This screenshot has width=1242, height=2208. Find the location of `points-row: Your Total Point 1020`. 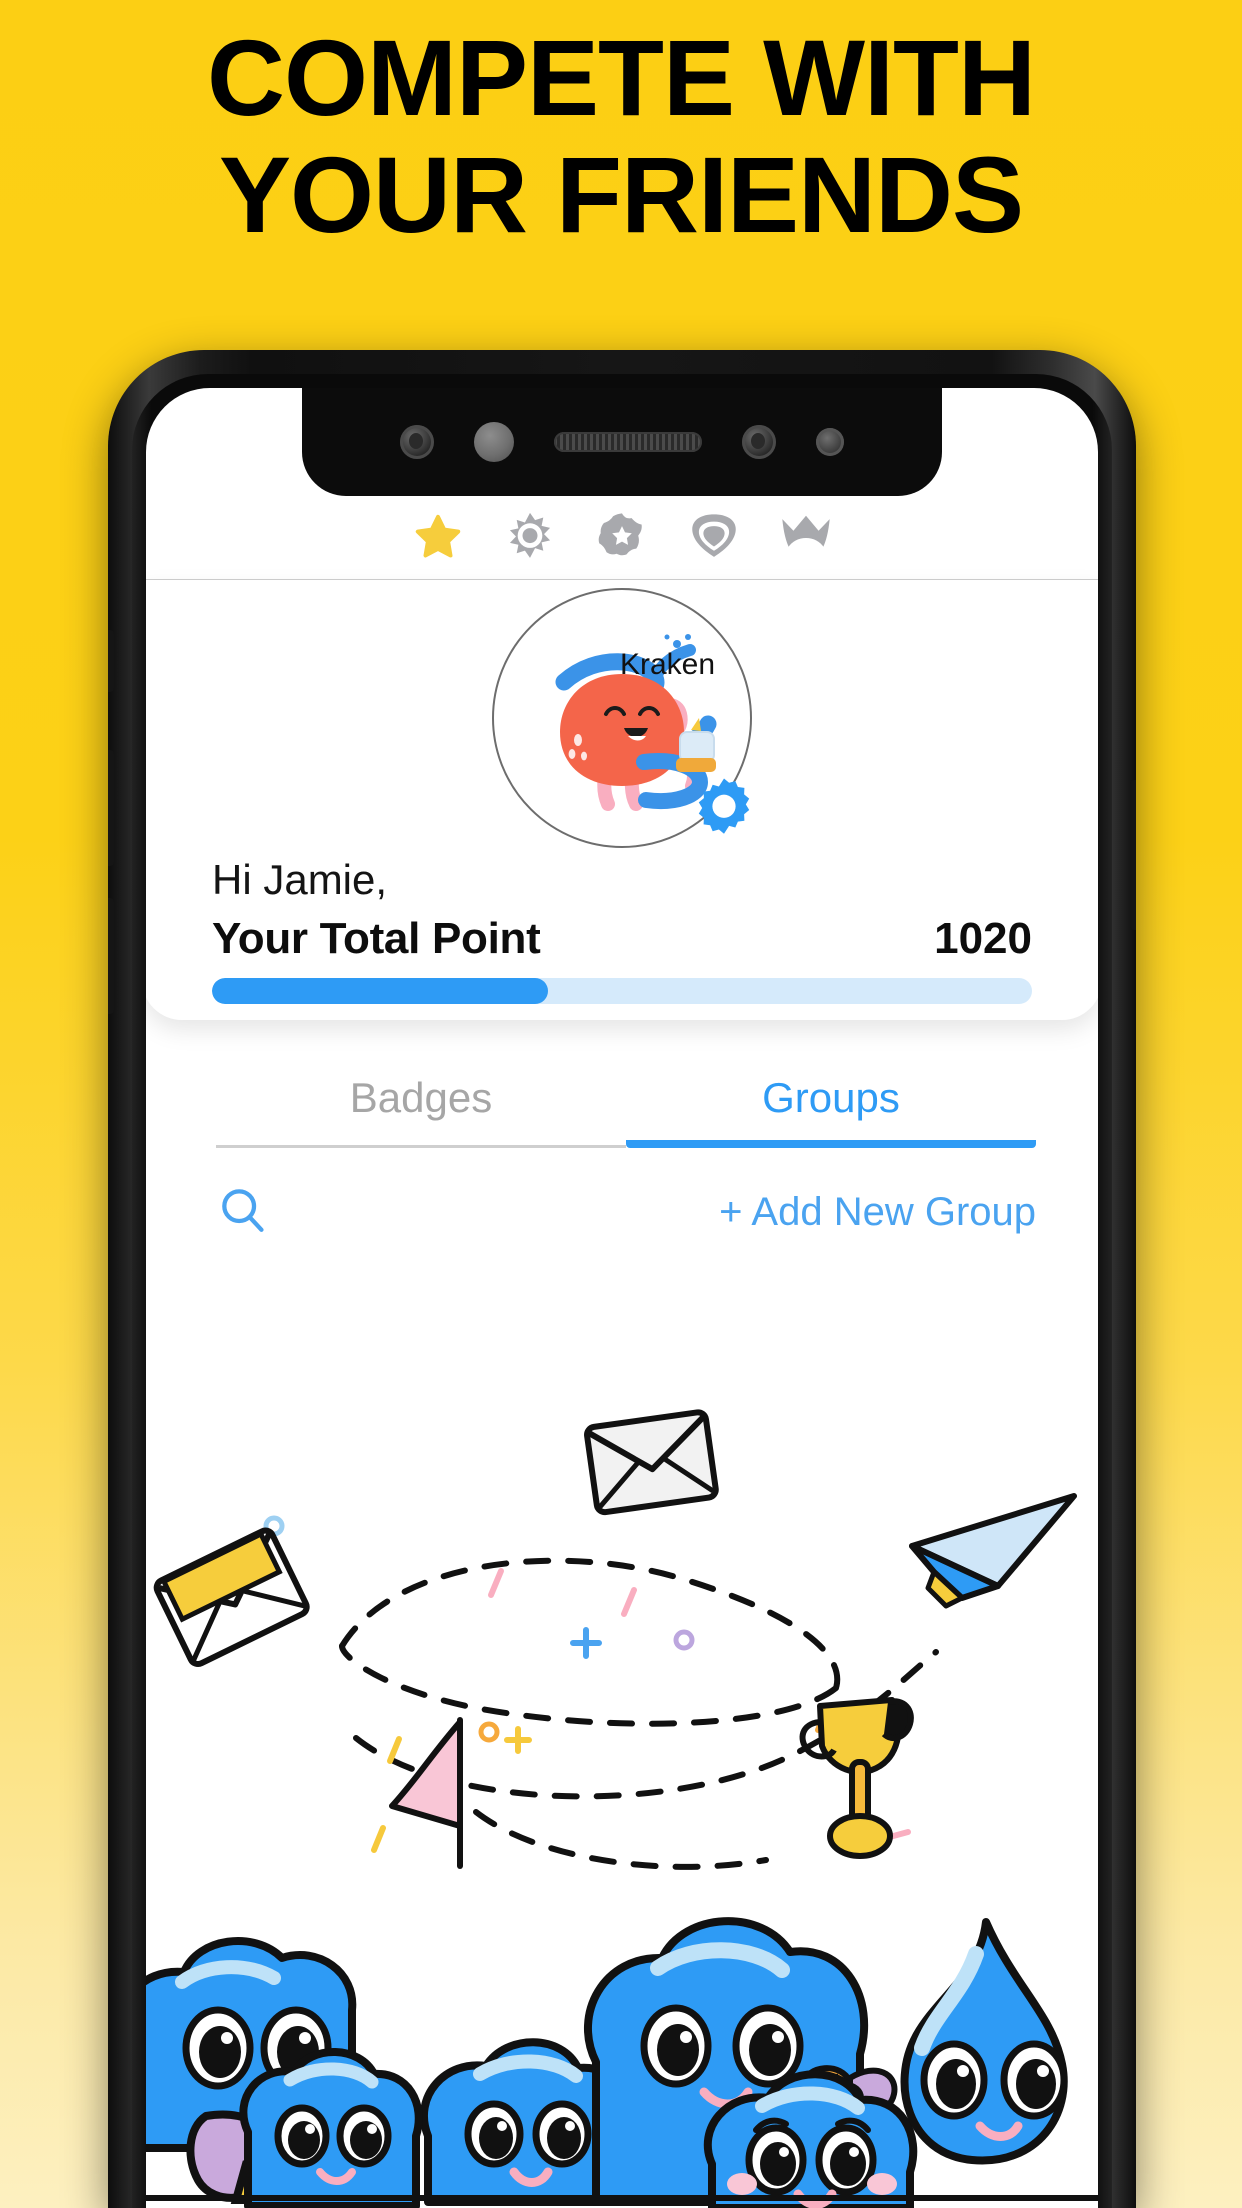

points-row: Your Total Point 1020 is located at coordinates (622, 939).